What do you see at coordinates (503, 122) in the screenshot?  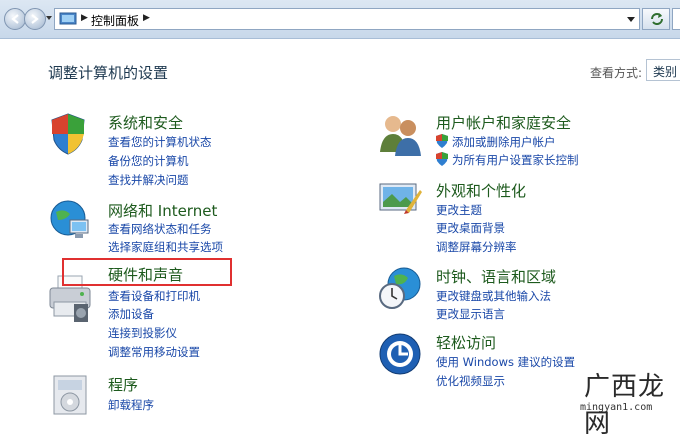 I see `category-title: 用户帐户和家庭安全` at bounding box center [503, 122].